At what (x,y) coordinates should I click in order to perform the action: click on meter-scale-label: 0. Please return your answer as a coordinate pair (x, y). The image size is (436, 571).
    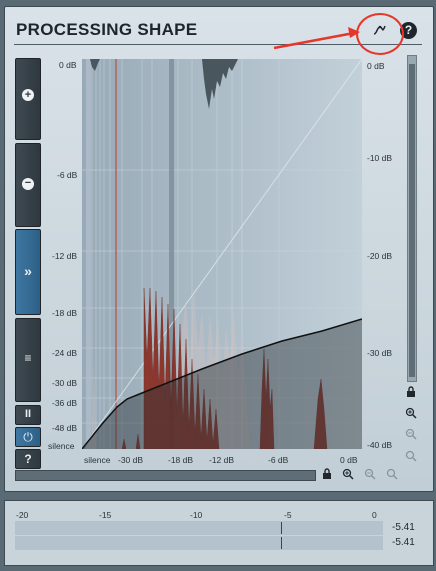
    Looking at the image, I should click on (374, 515).